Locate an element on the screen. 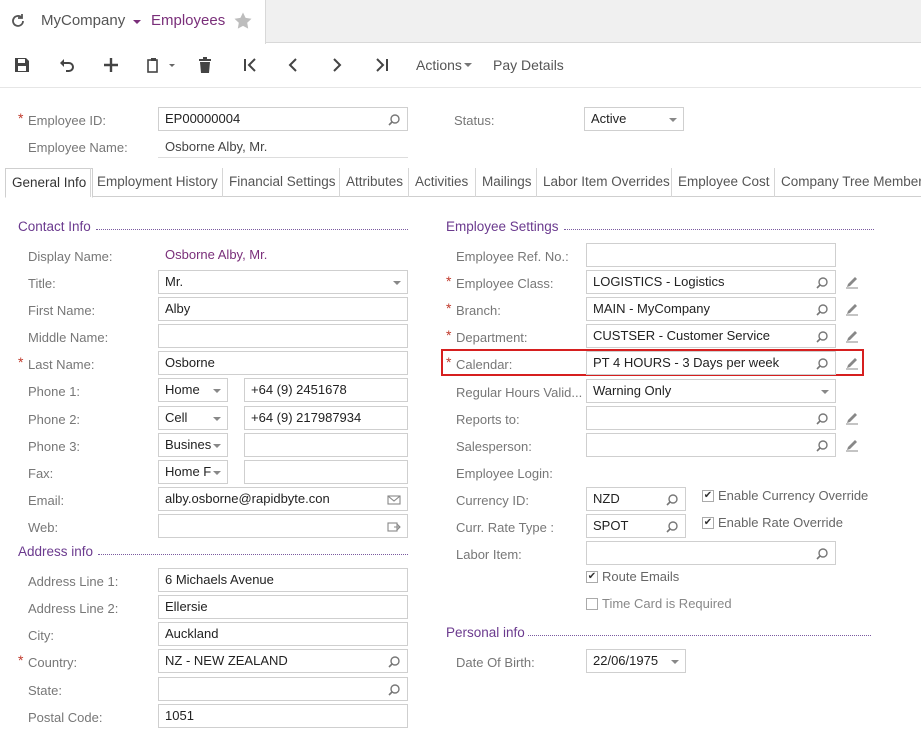  contact-info-header: Contact Info is located at coordinates (54, 226).